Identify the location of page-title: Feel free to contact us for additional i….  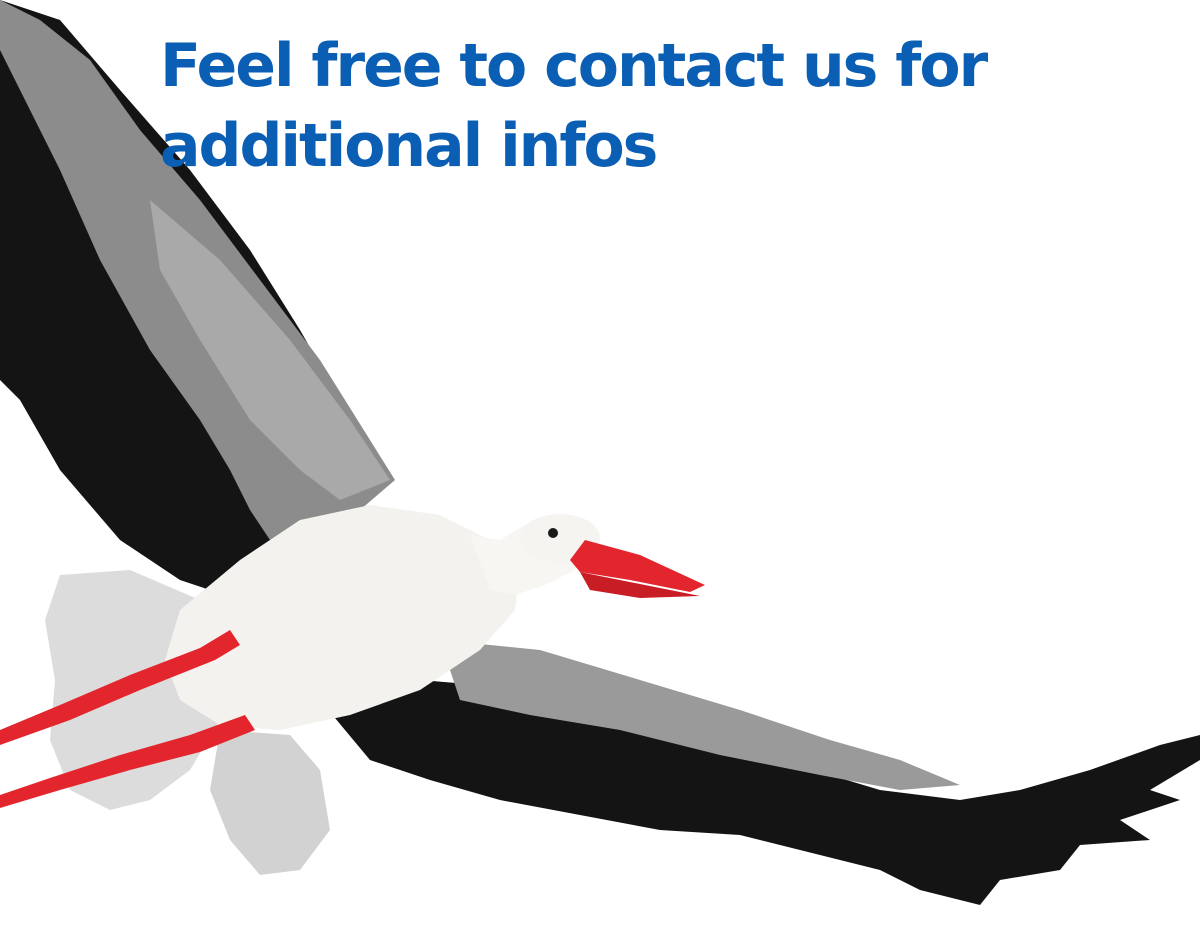
(574, 106).